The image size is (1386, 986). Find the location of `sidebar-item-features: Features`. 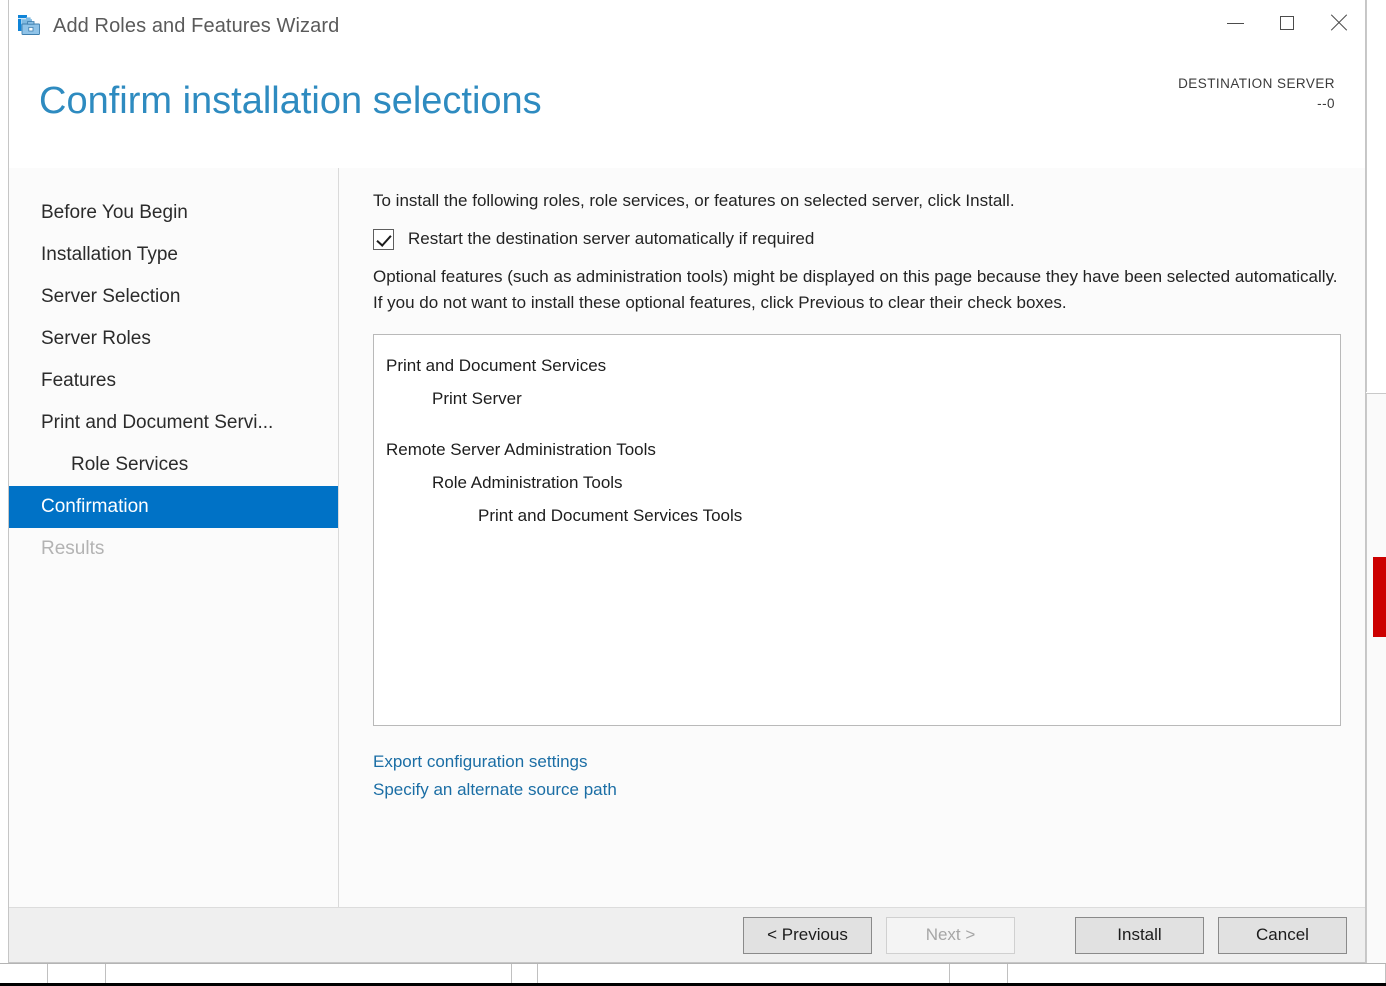

sidebar-item-features: Features is located at coordinates (173, 381).